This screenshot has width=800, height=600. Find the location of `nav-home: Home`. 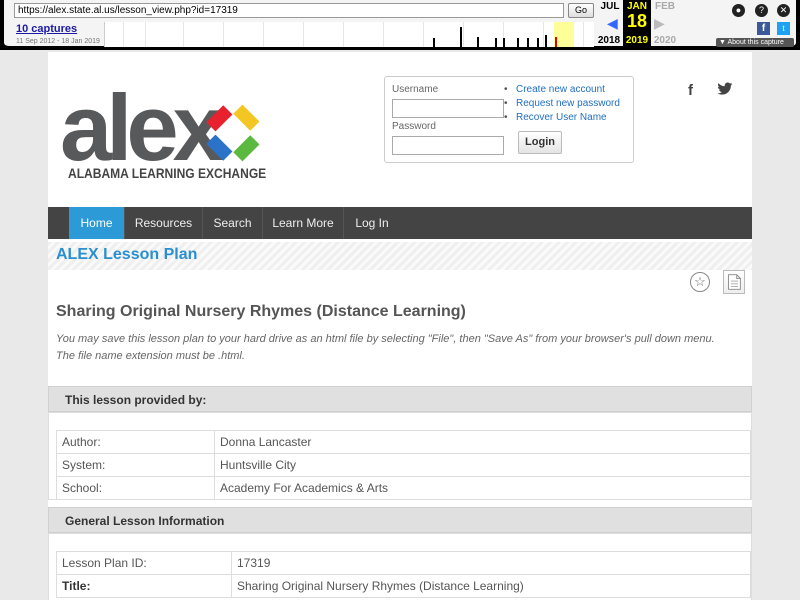

nav-home: Home is located at coordinates (97, 223).